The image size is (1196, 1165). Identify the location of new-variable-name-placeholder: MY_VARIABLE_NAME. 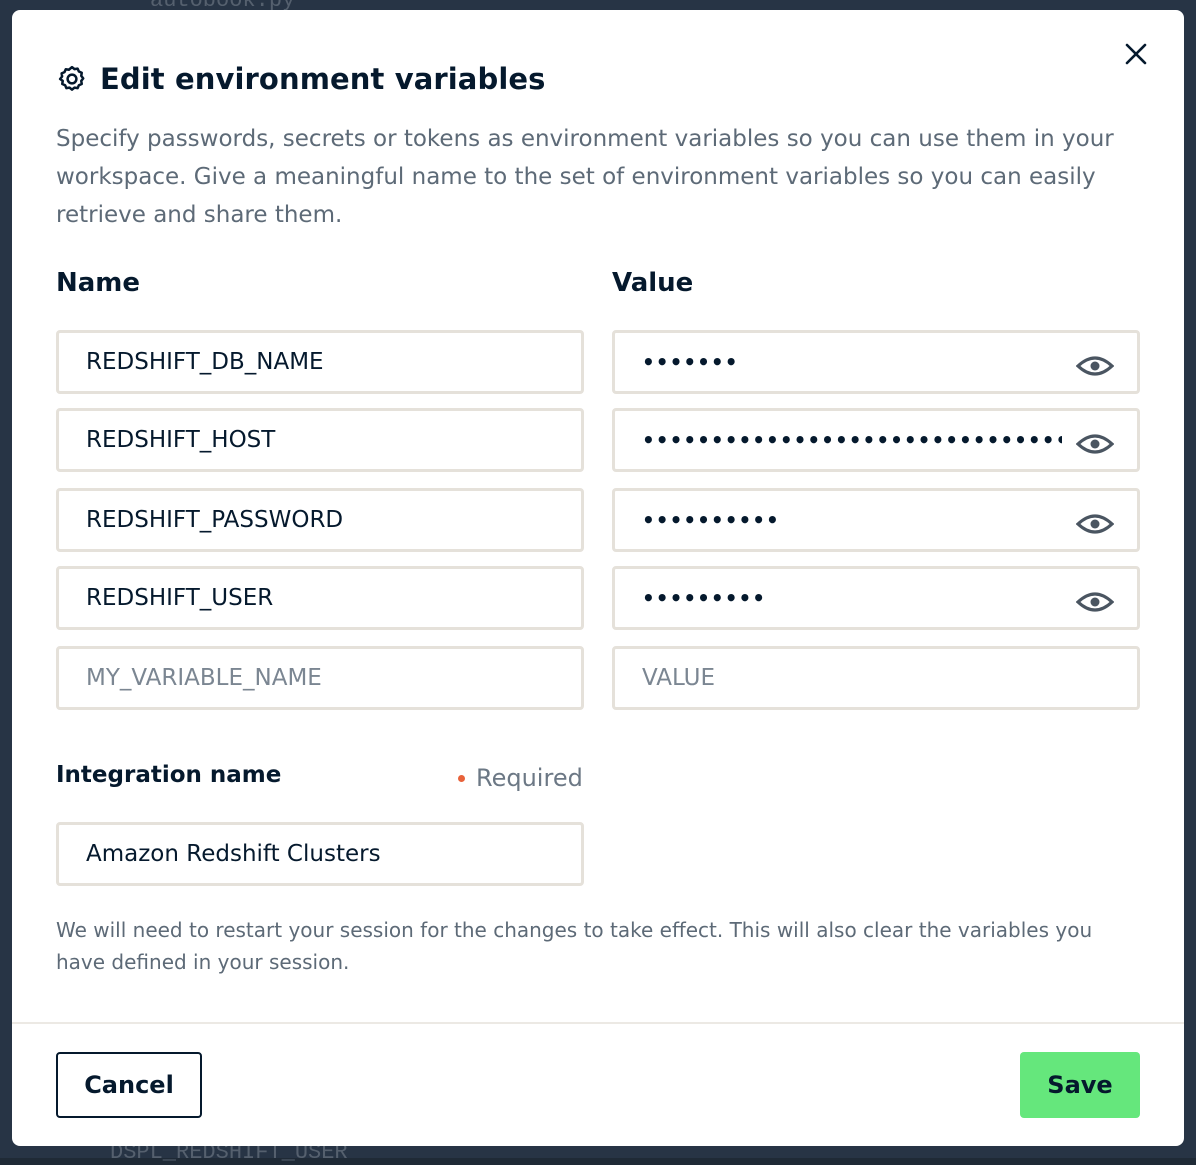
(204, 678).